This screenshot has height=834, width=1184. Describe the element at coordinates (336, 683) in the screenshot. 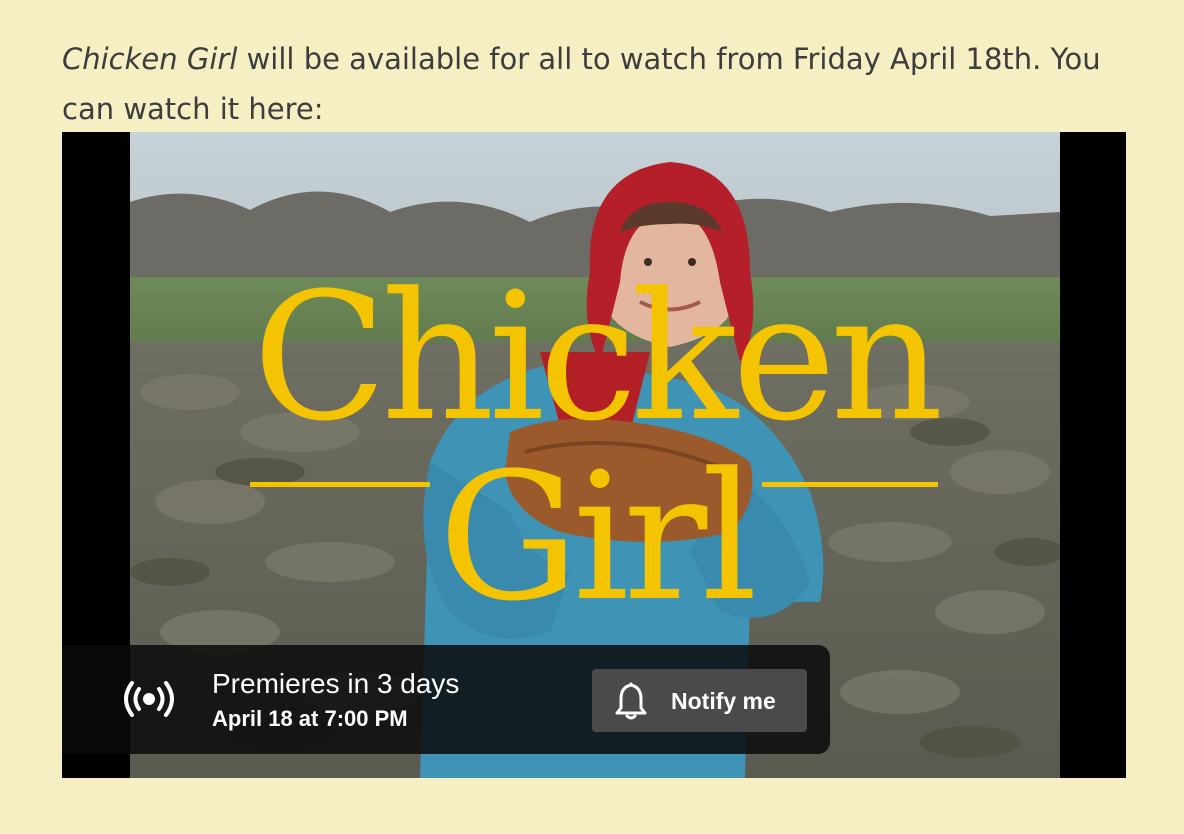

I see `premiere-countdown: Premieres in 3 days` at that location.